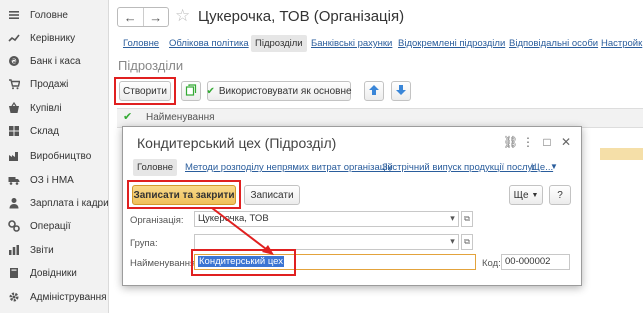 The height and width of the screenshot is (313, 643). Describe the element at coordinates (14, 180) in the screenshot. I see `truck-icon` at that location.